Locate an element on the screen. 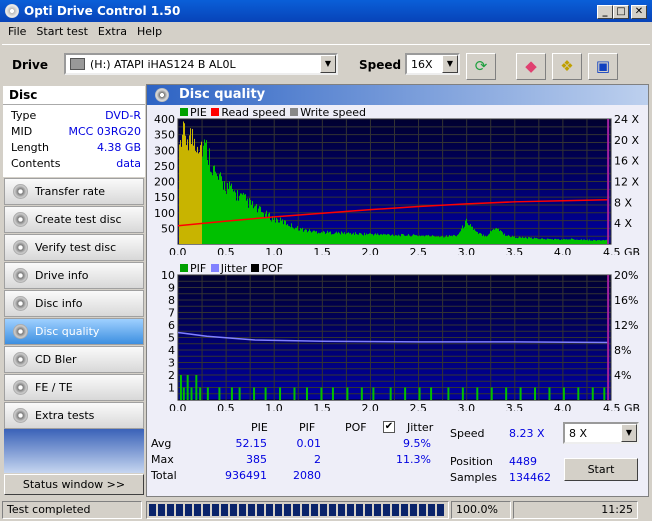 The width and height of the screenshot is (652, 521). y-tick-label: 400 is located at coordinates (164, 120).